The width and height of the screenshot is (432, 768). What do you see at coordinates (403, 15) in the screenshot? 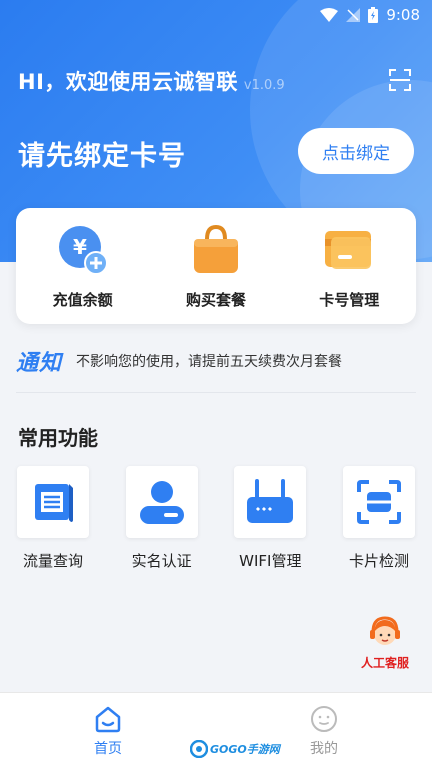
I see `status-time: 9:08` at bounding box center [403, 15].